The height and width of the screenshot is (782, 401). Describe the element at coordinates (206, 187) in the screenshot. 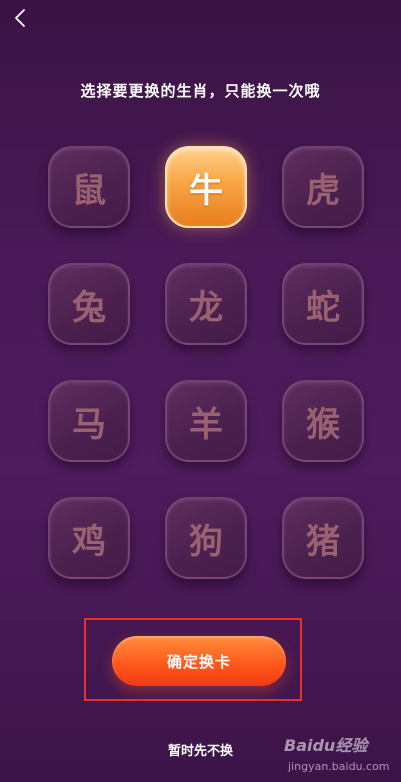

I see `zodiac-card-ox: 牛` at that location.